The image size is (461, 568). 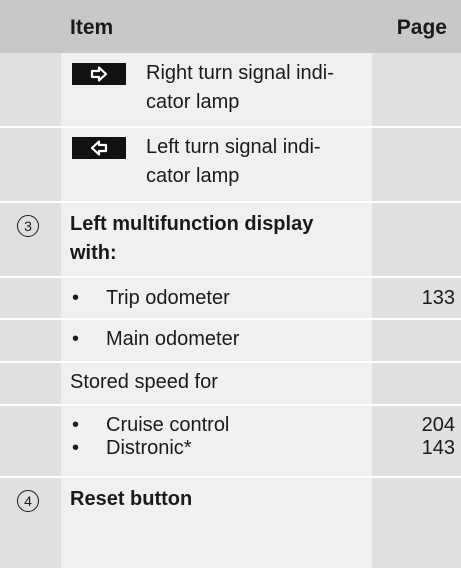 I want to click on trip-odometer-label: Trip odometer, so click(x=168, y=298).